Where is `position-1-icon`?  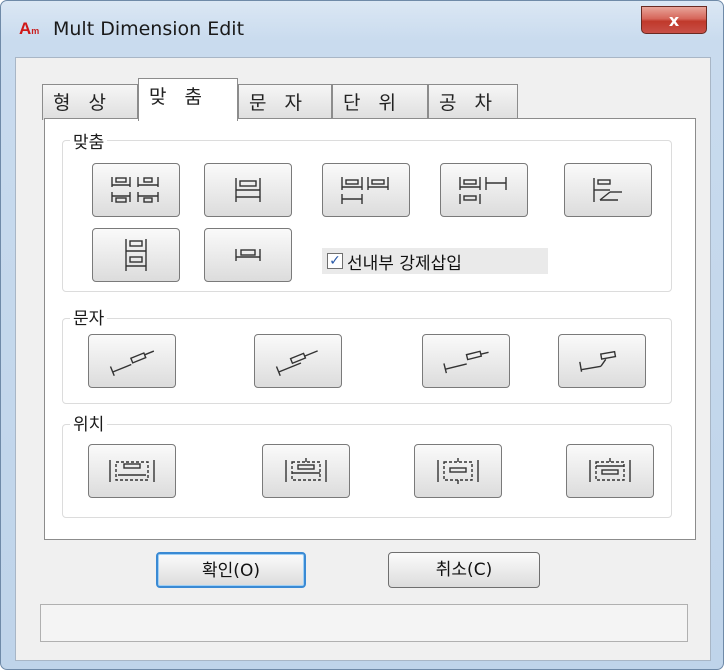 position-1-icon is located at coordinates (132, 471).